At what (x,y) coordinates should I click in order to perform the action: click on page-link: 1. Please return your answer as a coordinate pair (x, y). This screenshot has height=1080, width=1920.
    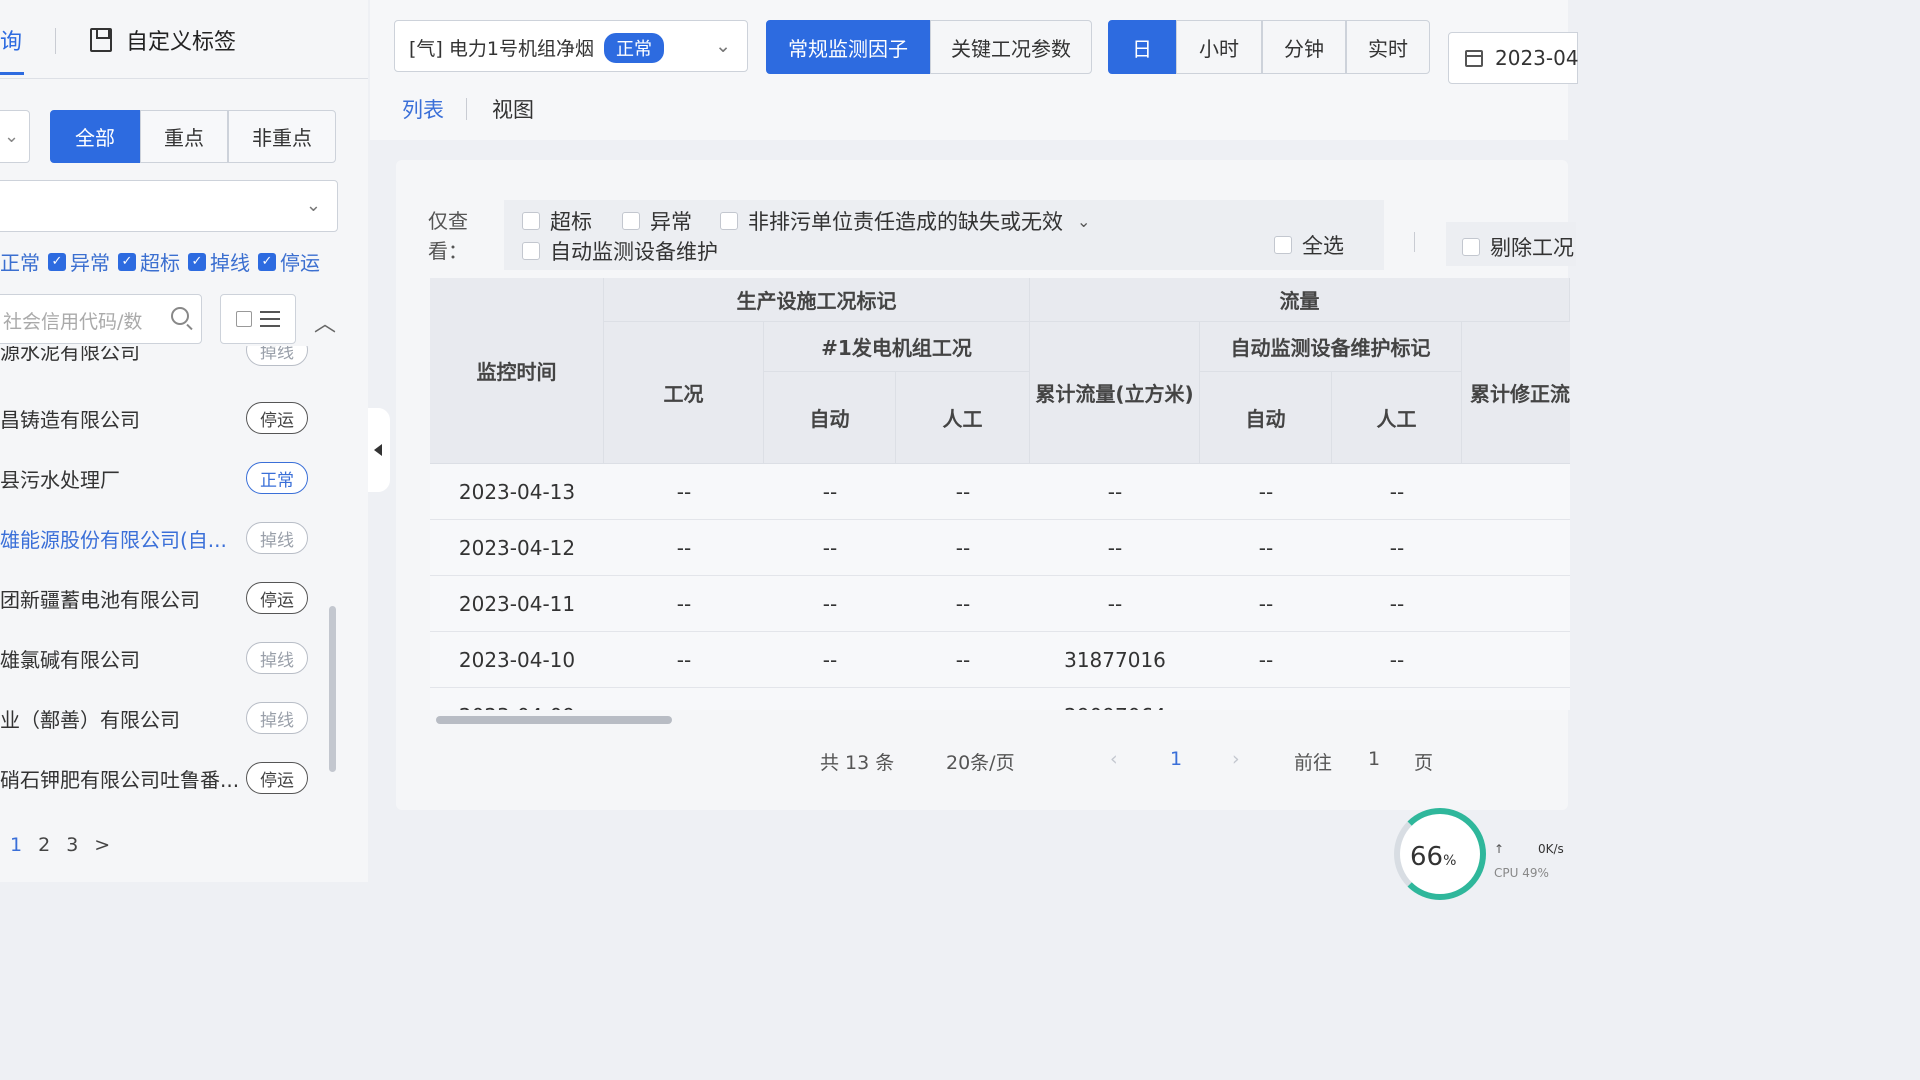
    Looking at the image, I should click on (16, 845).